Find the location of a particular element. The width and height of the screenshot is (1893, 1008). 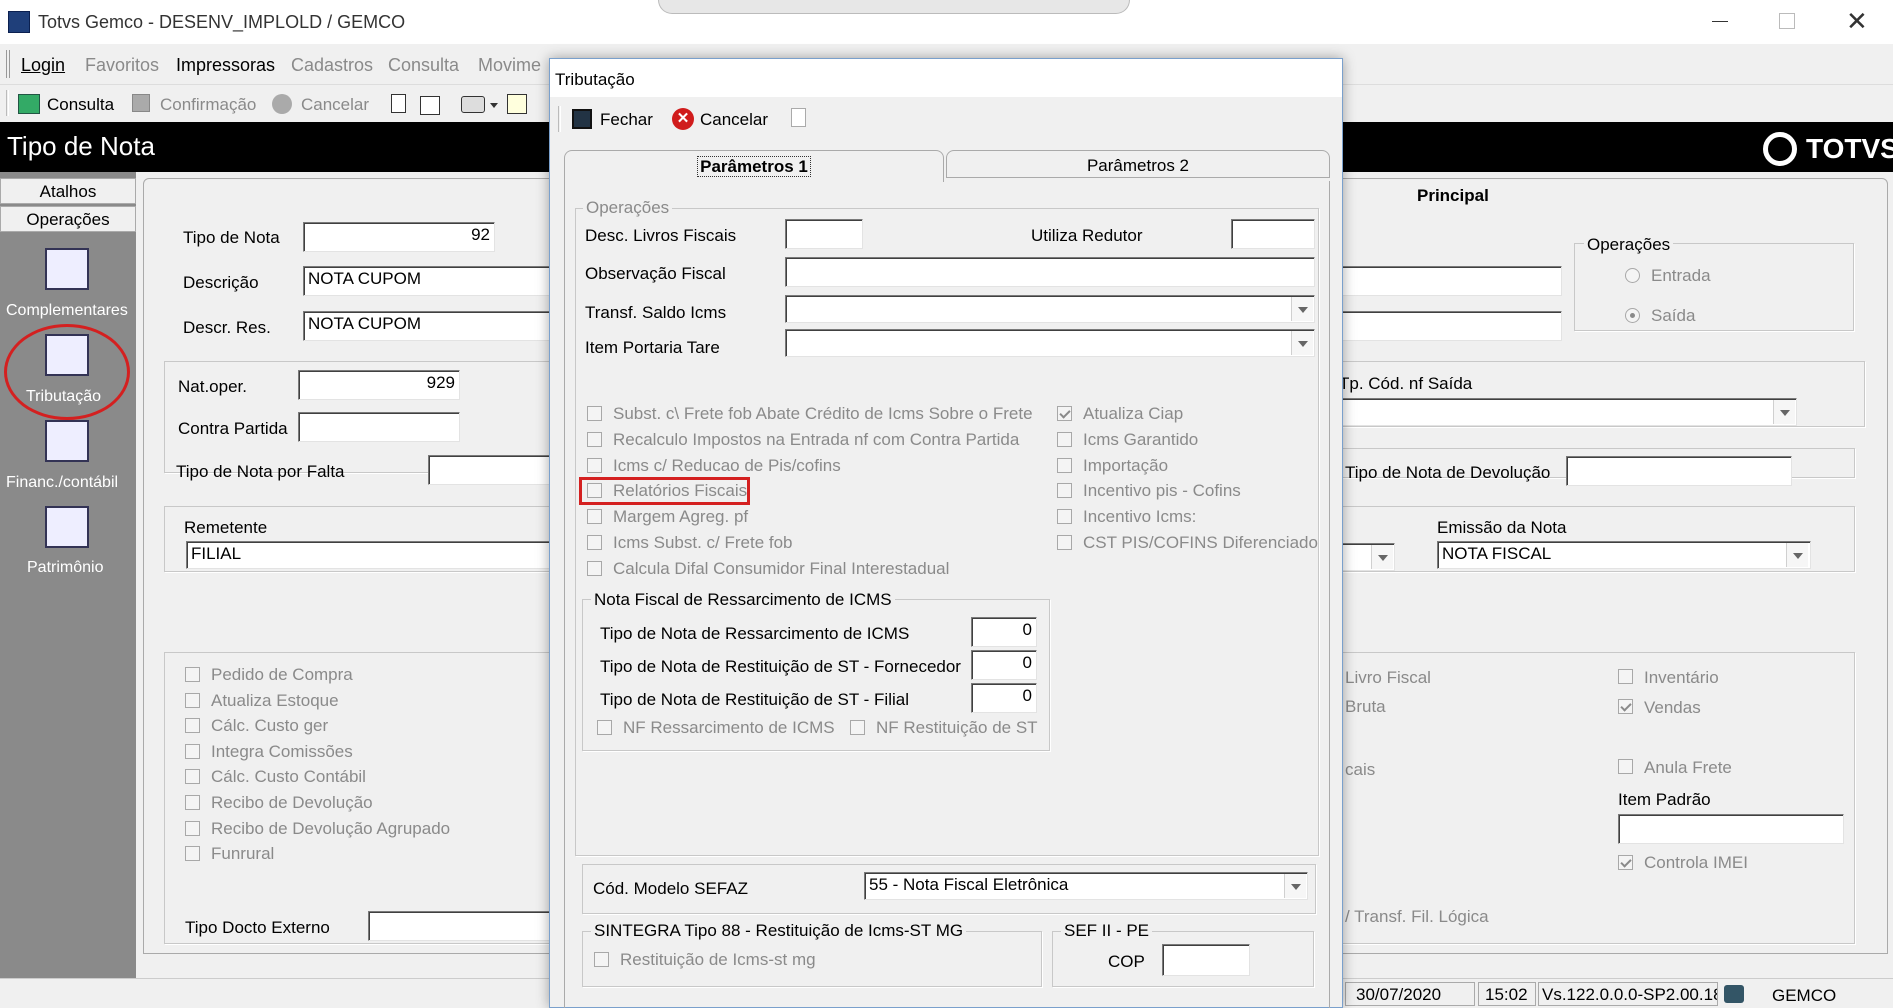

consulta-button: Consulta is located at coordinates (80, 105).